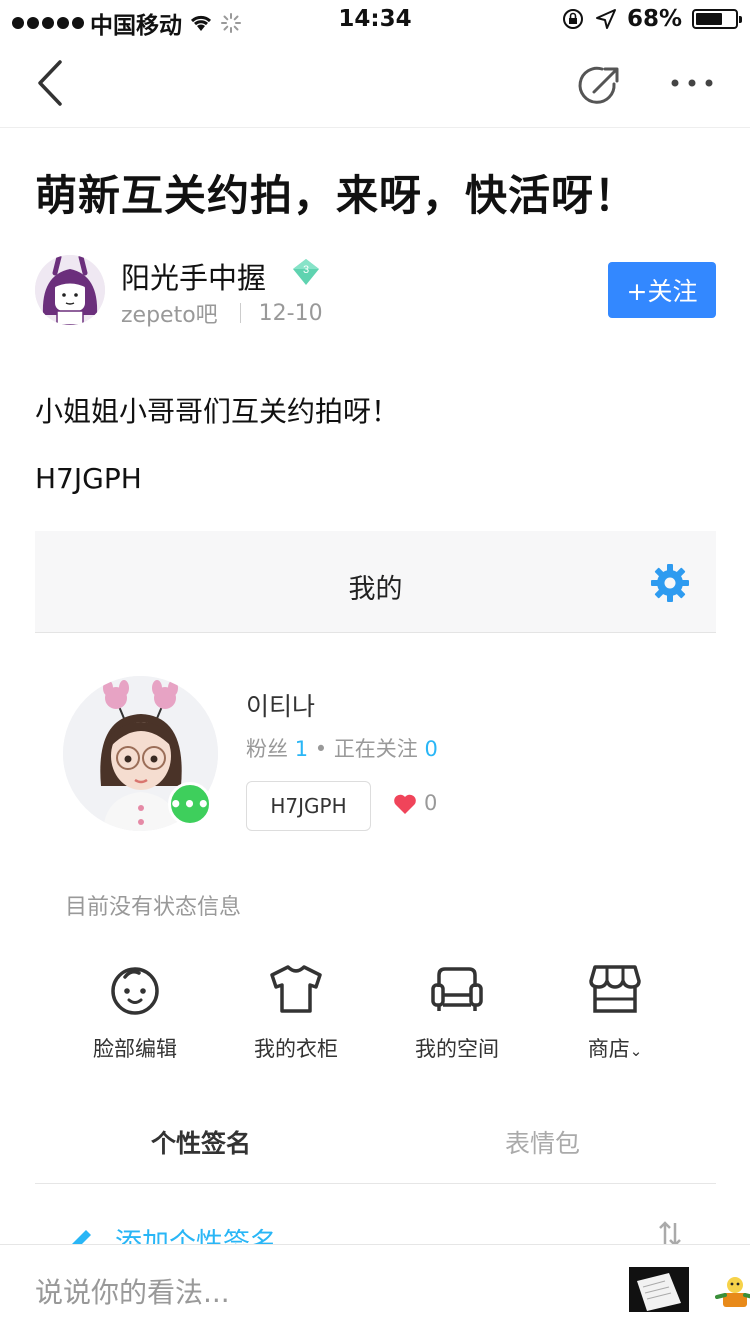 This screenshot has height=1334, width=750. What do you see at coordinates (543, 1143) in the screenshot?
I see `tab-stickers: 表情包` at bounding box center [543, 1143].